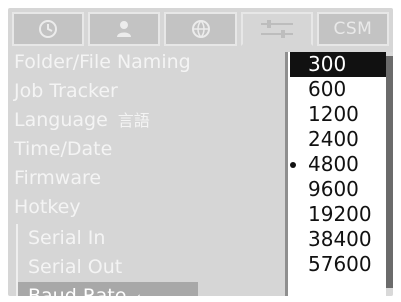 This screenshot has width=401, height=302. Describe the element at coordinates (133, 120) in the screenshot. I see `language-glyph-icon: 言語` at that location.